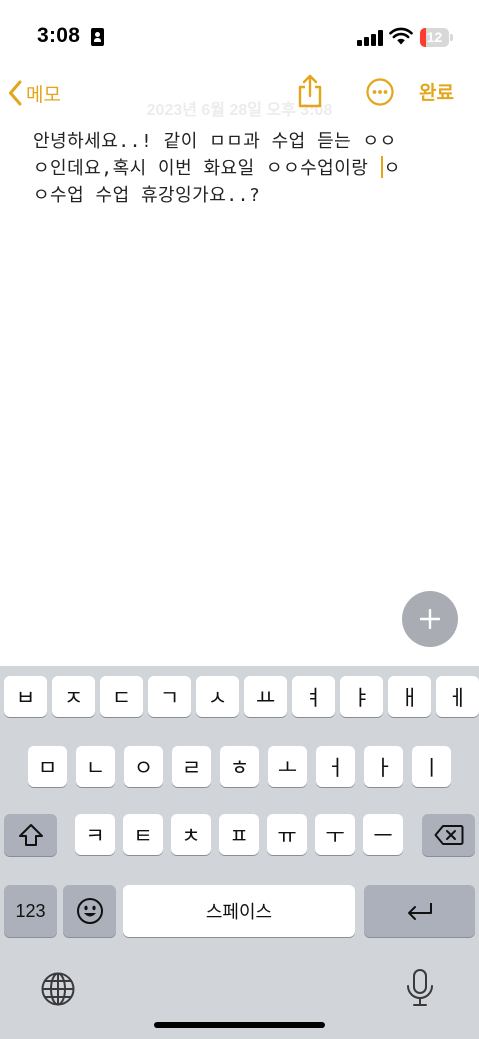 The width and height of the screenshot is (479, 1039). I want to click on emoji-key, so click(89, 911).